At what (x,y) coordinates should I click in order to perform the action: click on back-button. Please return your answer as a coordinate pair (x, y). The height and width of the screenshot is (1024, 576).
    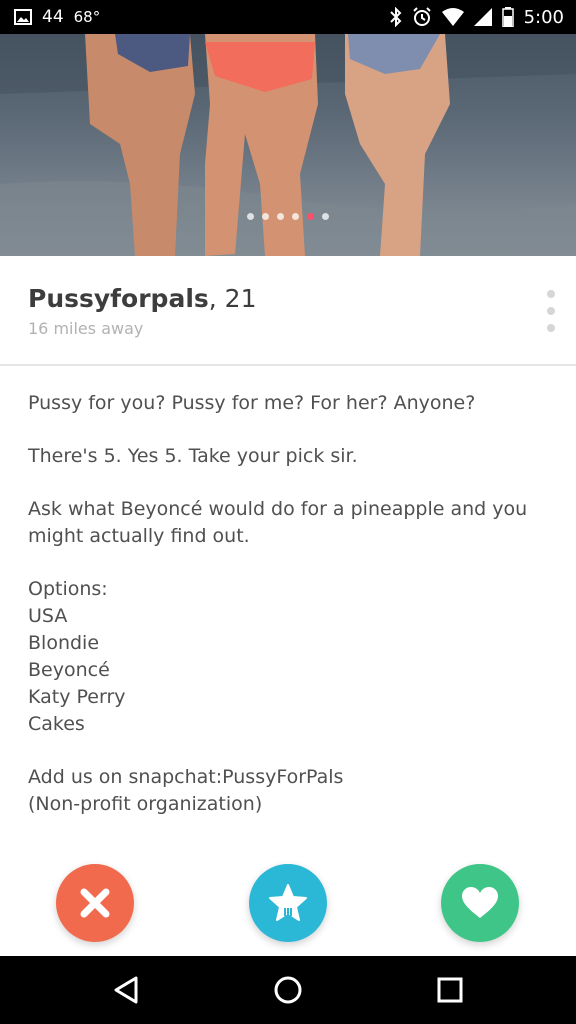
    Looking at the image, I should click on (126, 990).